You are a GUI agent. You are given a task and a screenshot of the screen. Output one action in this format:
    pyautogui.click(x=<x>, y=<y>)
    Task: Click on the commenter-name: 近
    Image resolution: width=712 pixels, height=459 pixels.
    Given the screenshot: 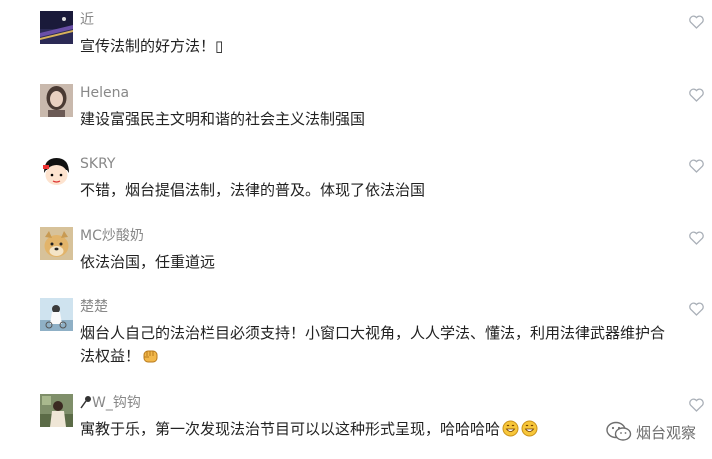 What is the action you would take?
    pyautogui.click(x=87, y=20)
    